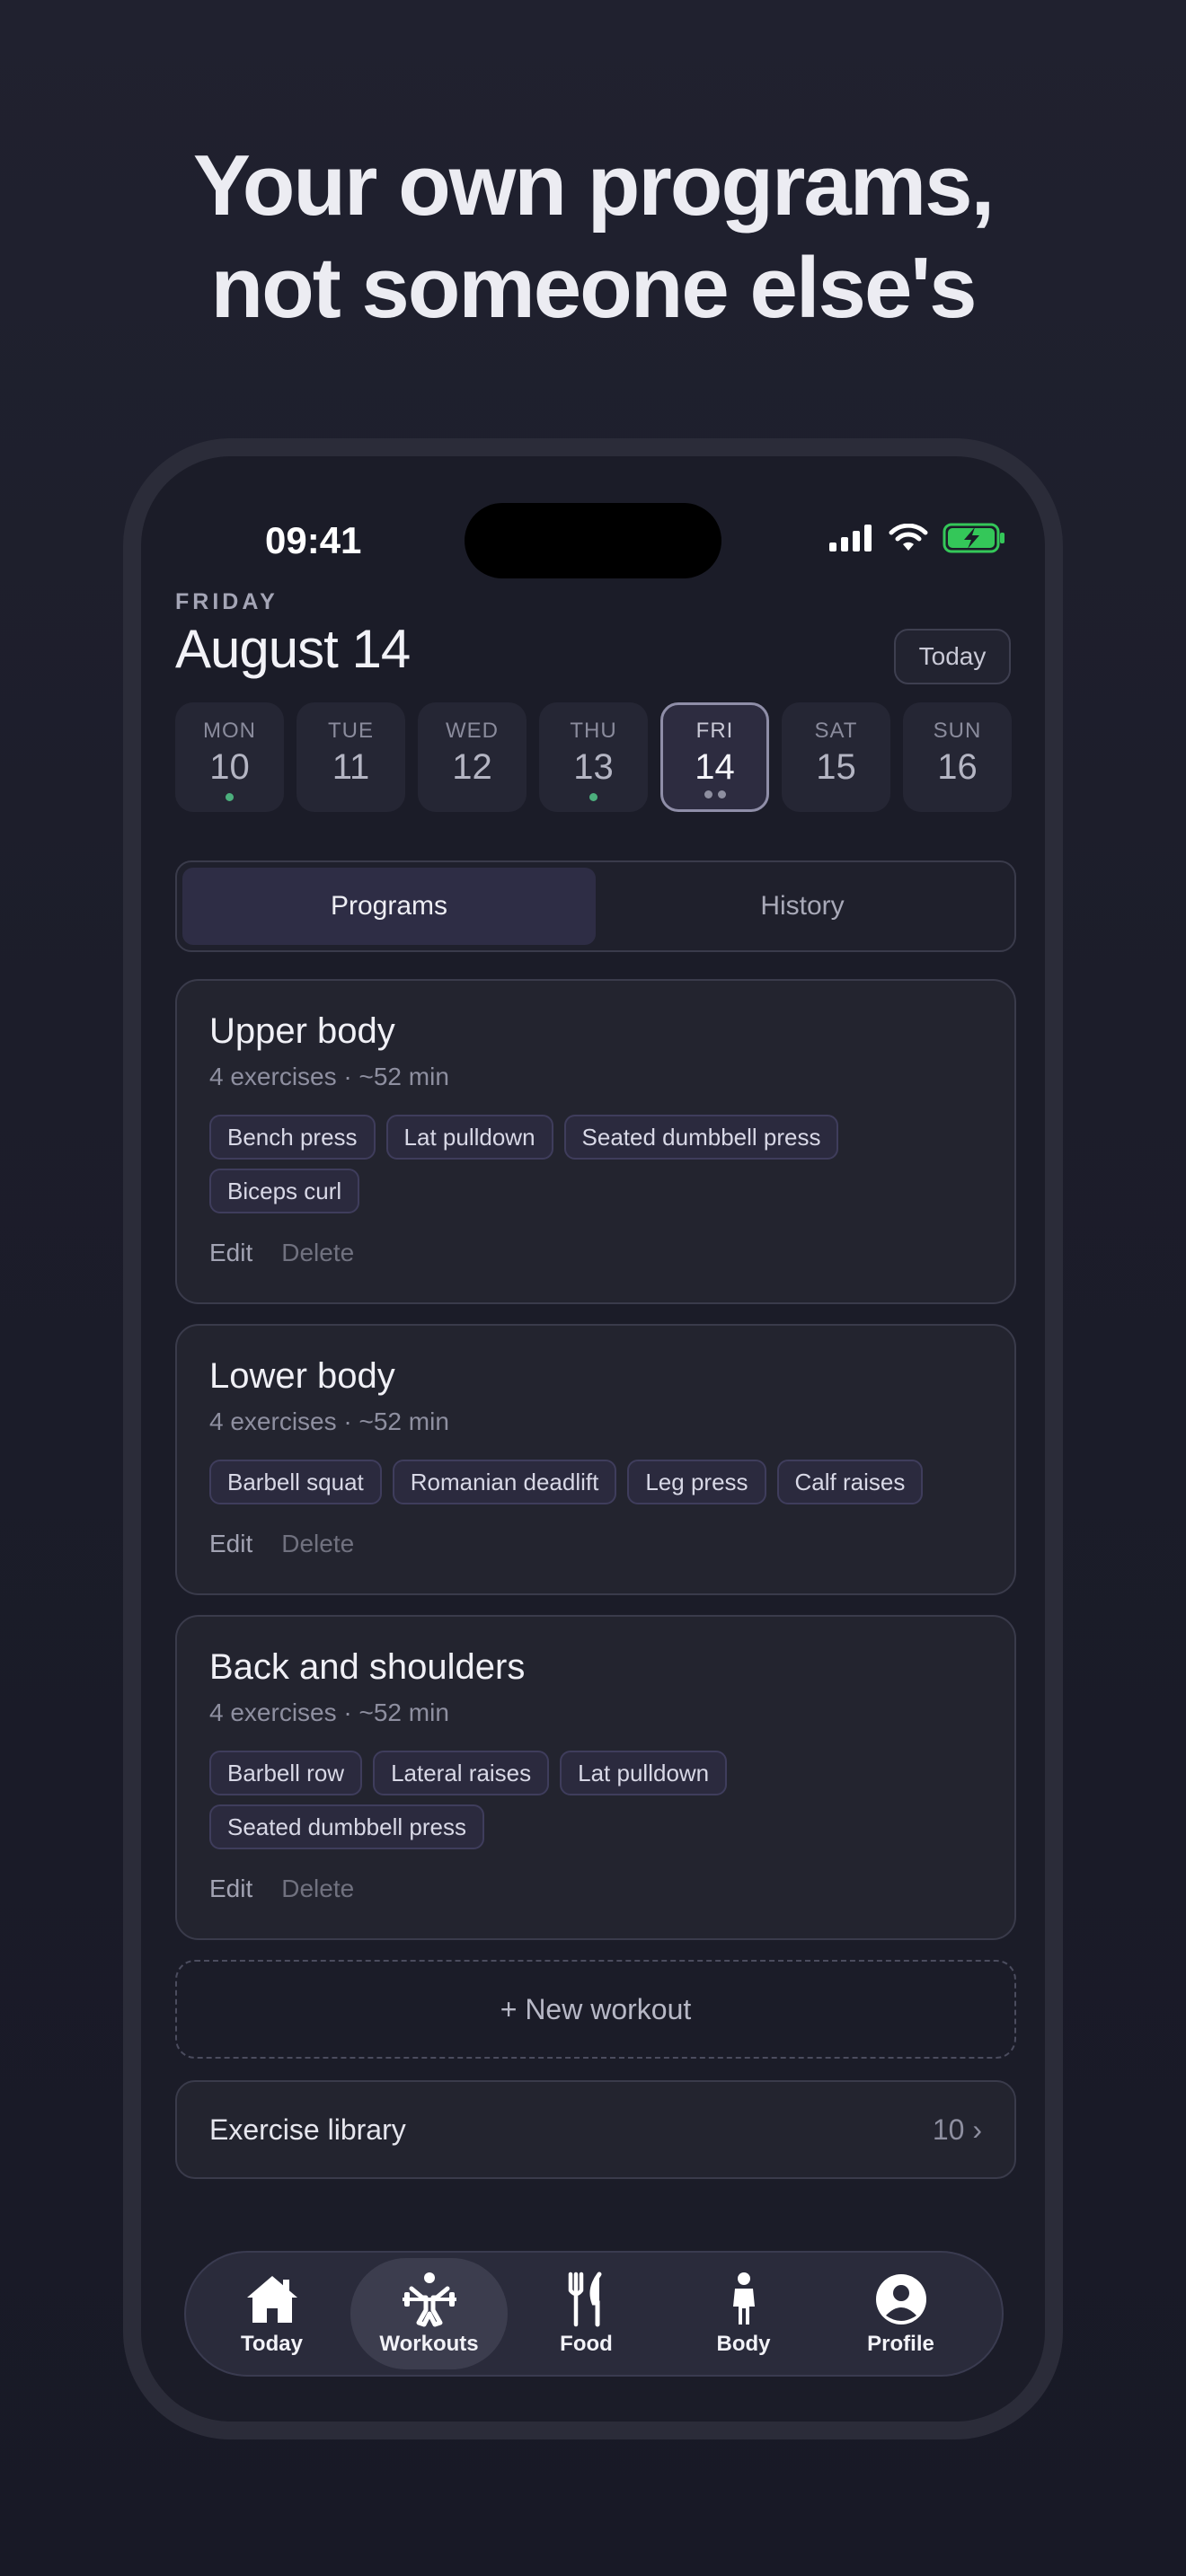  I want to click on tab-programs: Programs, so click(389, 906).